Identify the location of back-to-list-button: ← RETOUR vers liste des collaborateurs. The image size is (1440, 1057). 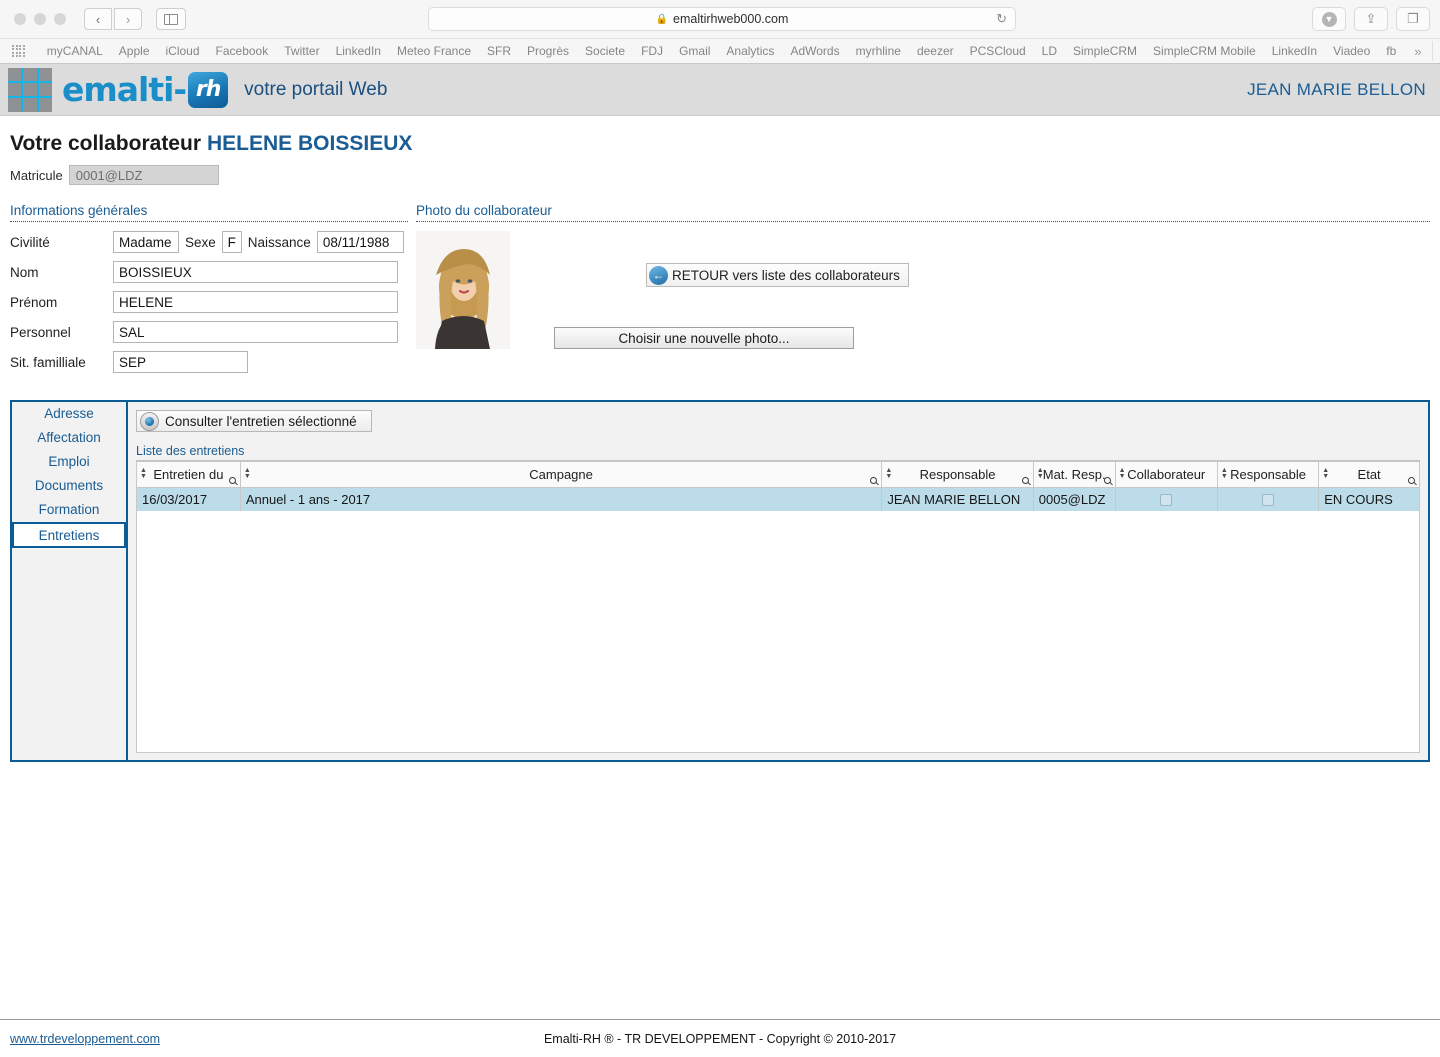
(777, 275).